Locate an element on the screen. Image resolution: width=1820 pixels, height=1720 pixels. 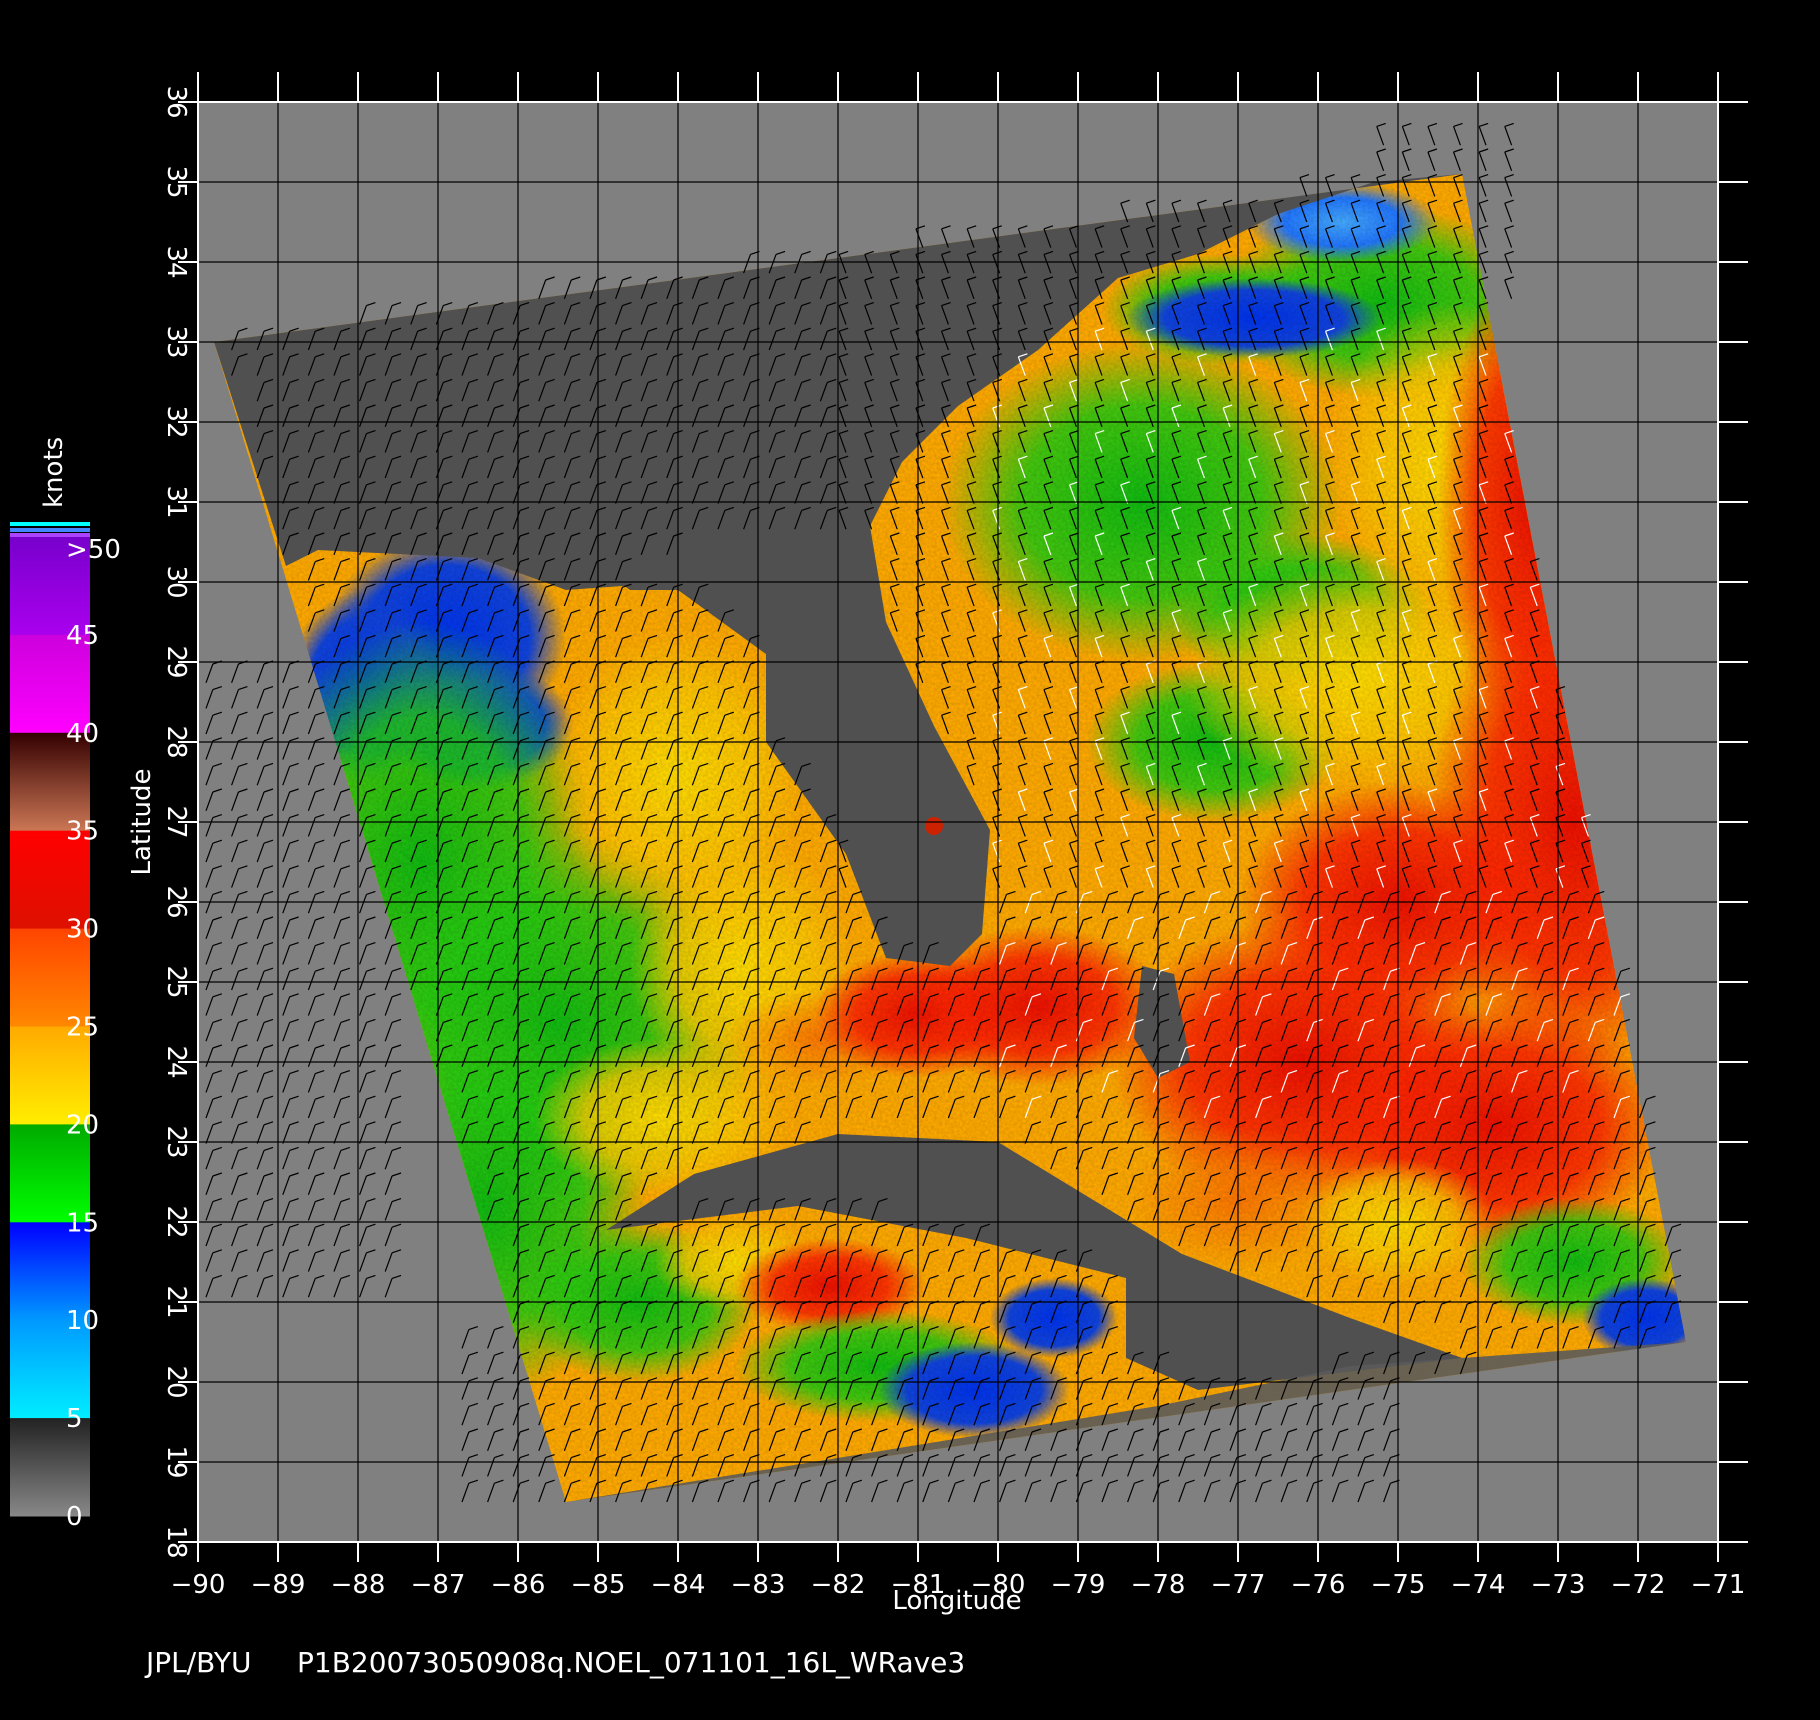
x-tick-label: −77 is located at coordinates (1238, 1585).